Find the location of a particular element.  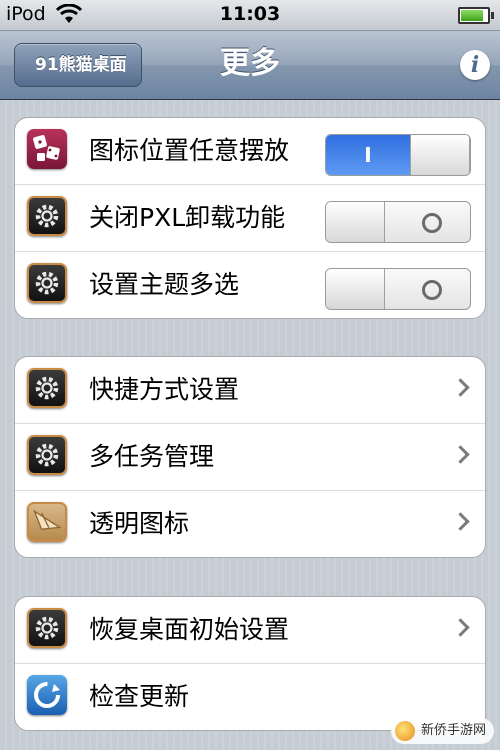

row-restore-defaults: 恢复桌面初始设置 is located at coordinates (250, 630).